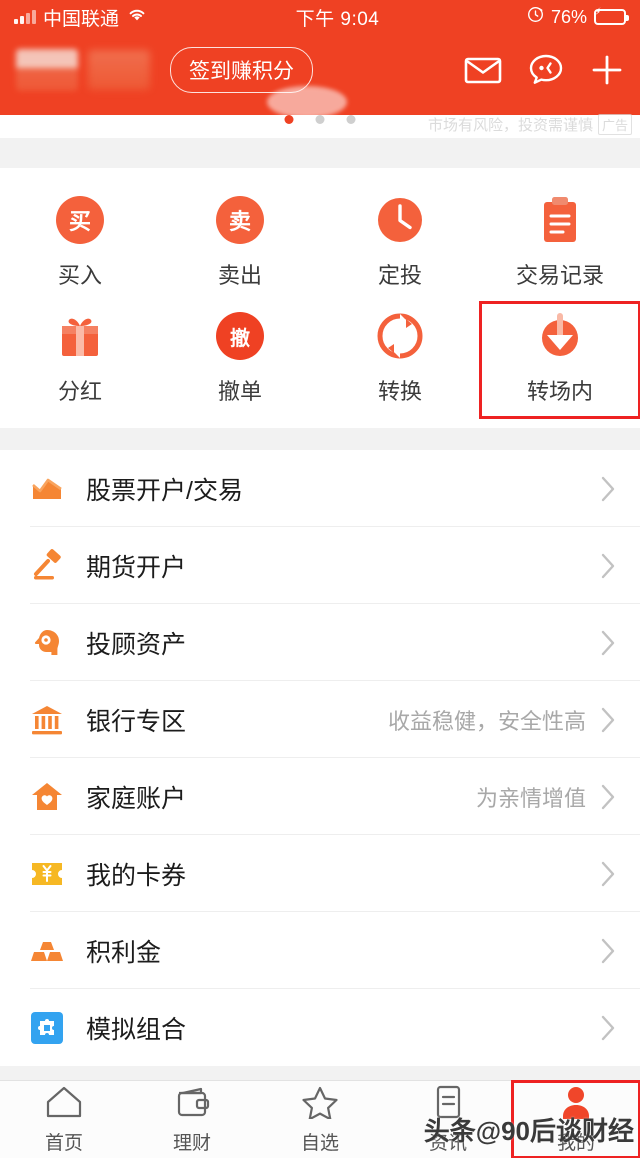  What do you see at coordinates (164, 490) in the screenshot?
I see `menu-item-label: 股票开户/交易` at bounding box center [164, 490].